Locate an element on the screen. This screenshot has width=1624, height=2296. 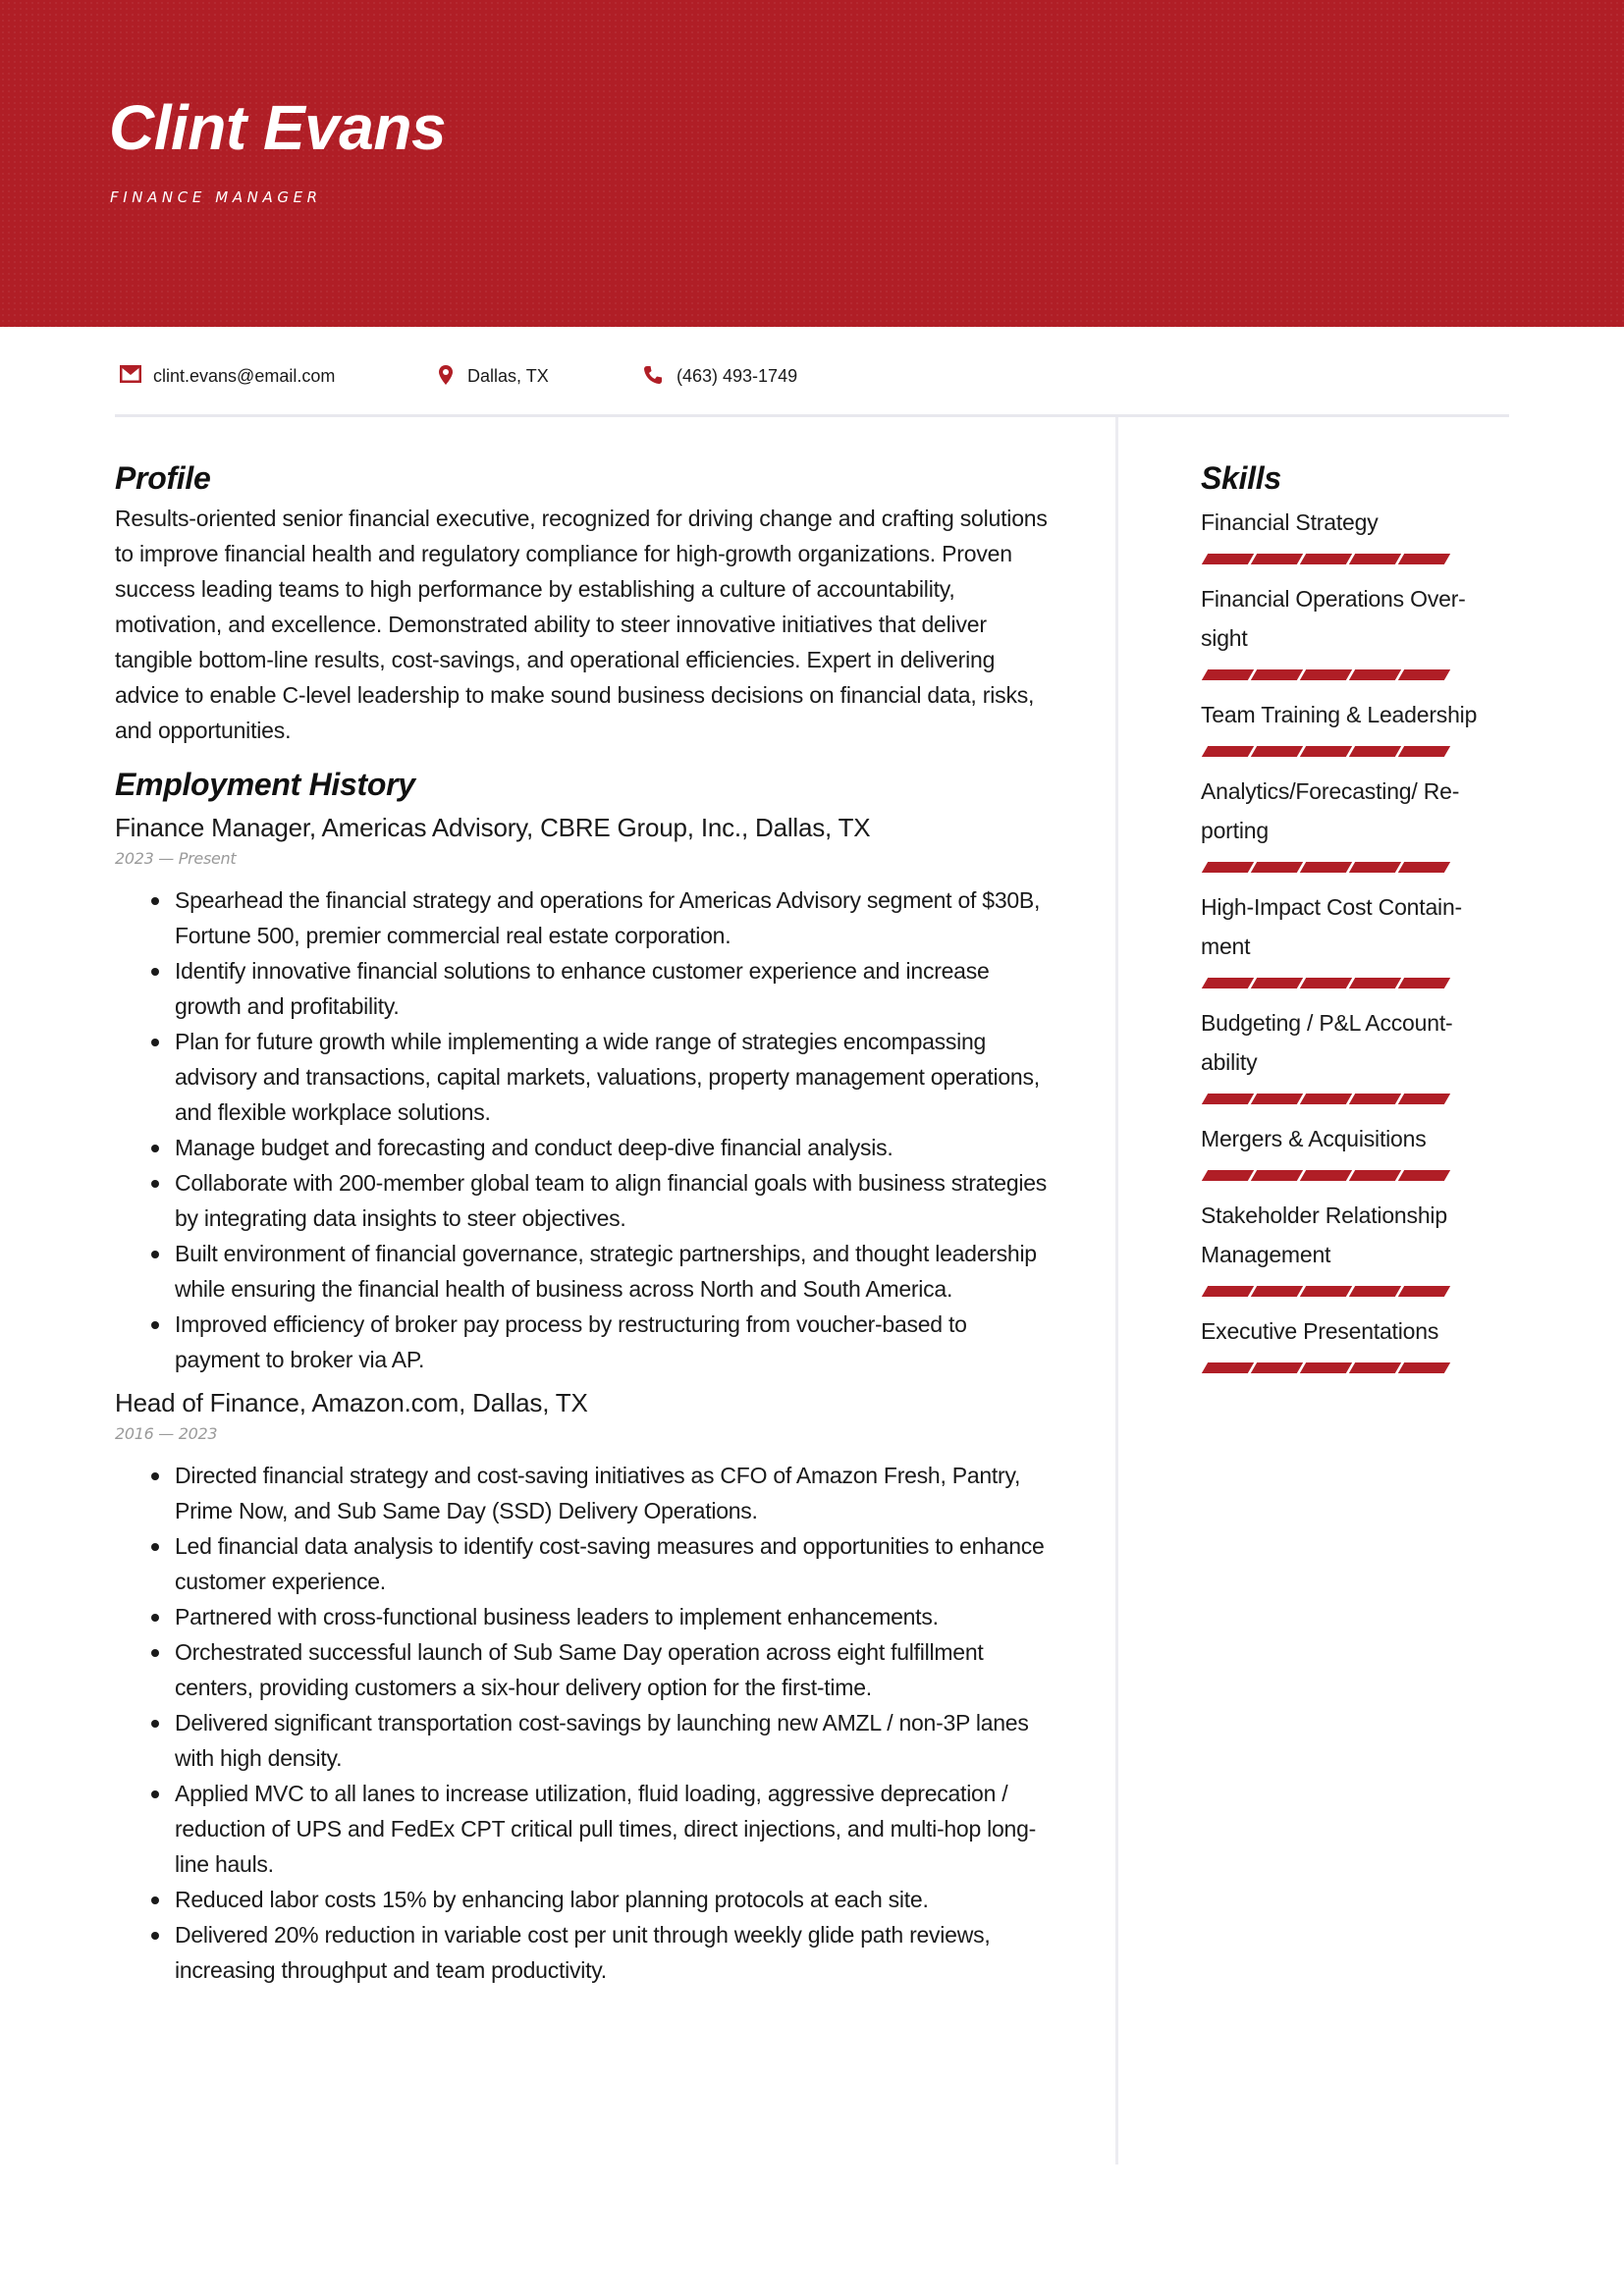
skill-item: Financial Strategy is located at coordinates (1363, 534).